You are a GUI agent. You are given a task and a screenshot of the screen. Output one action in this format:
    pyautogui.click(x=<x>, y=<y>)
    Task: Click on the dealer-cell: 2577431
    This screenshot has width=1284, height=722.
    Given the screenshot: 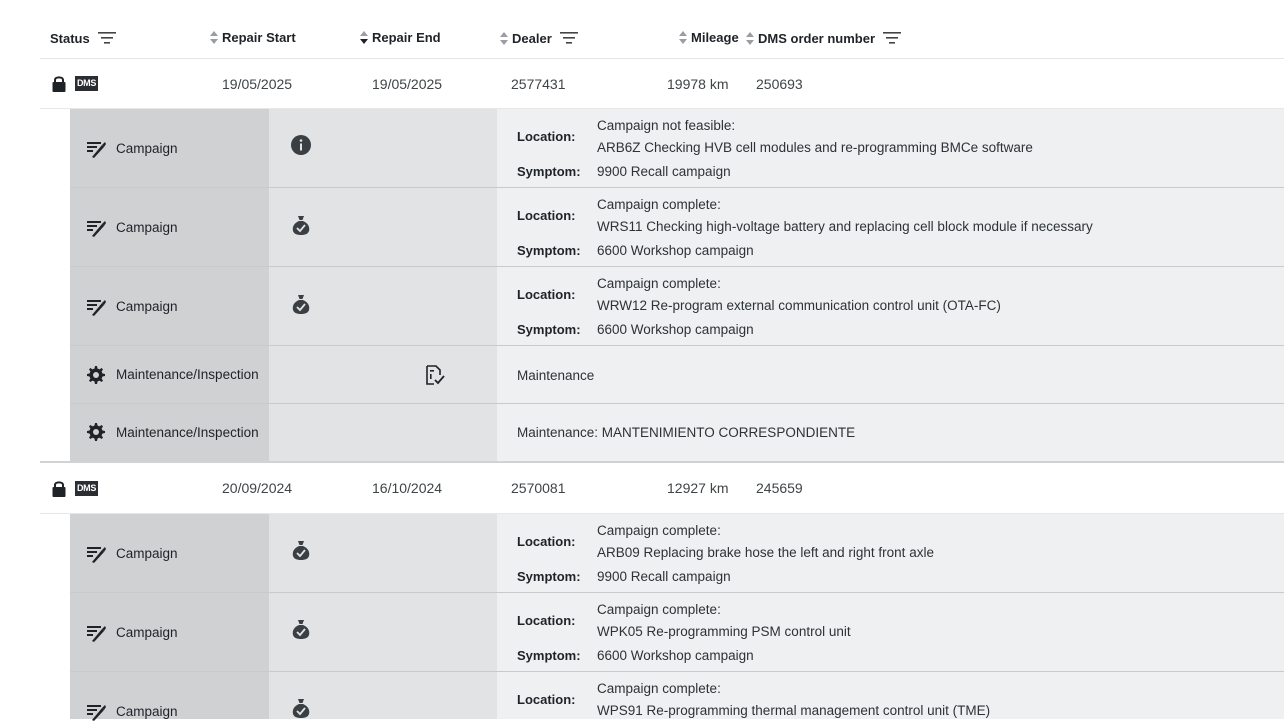 What is the action you would take?
    pyautogui.click(x=538, y=84)
    